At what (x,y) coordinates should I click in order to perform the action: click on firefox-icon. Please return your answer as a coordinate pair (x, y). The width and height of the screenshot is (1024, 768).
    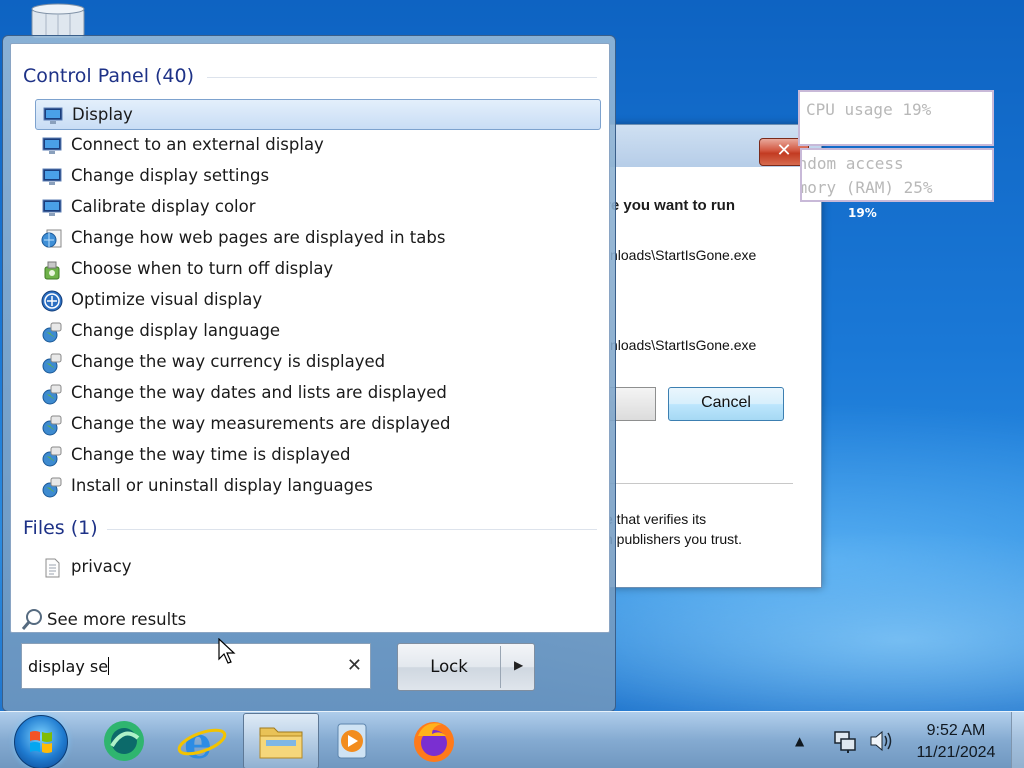
    Looking at the image, I should click on (434, 741).